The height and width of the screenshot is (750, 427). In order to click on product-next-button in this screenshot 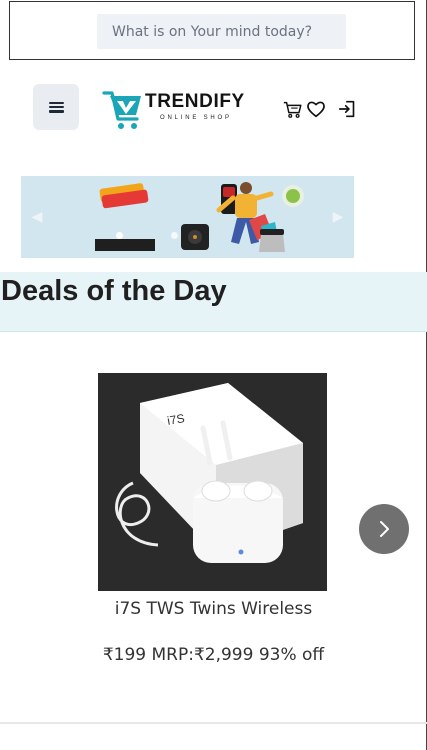, I will do `click(384, 529)`.